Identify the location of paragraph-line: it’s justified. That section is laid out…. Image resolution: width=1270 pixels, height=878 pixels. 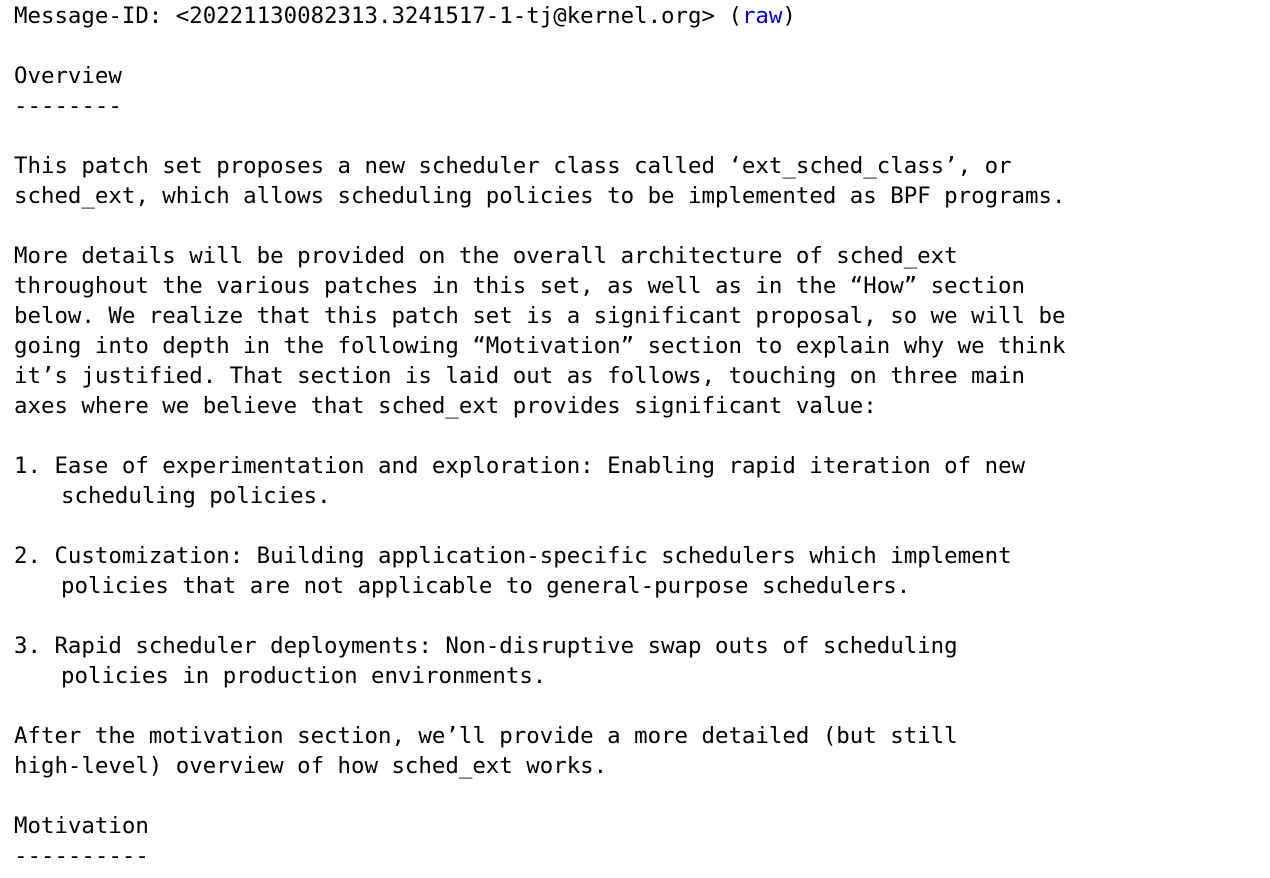
(520, 376).